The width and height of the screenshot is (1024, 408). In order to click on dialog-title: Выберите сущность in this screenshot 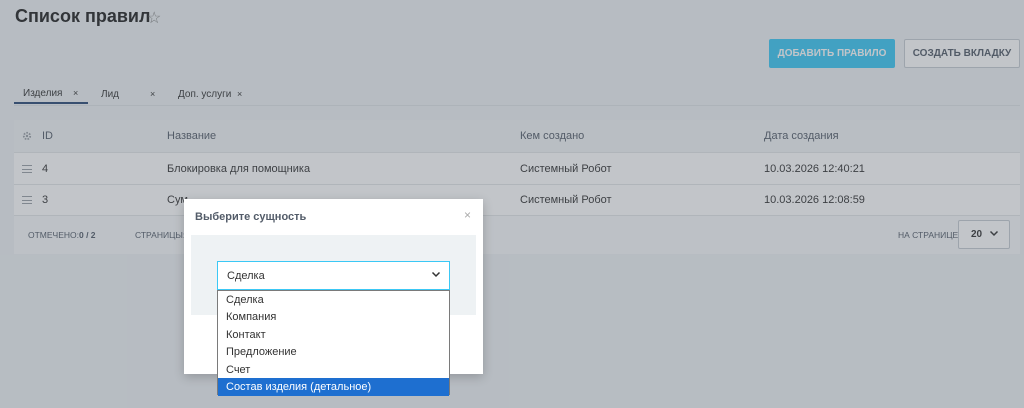, I will do `click(251, 217)`.